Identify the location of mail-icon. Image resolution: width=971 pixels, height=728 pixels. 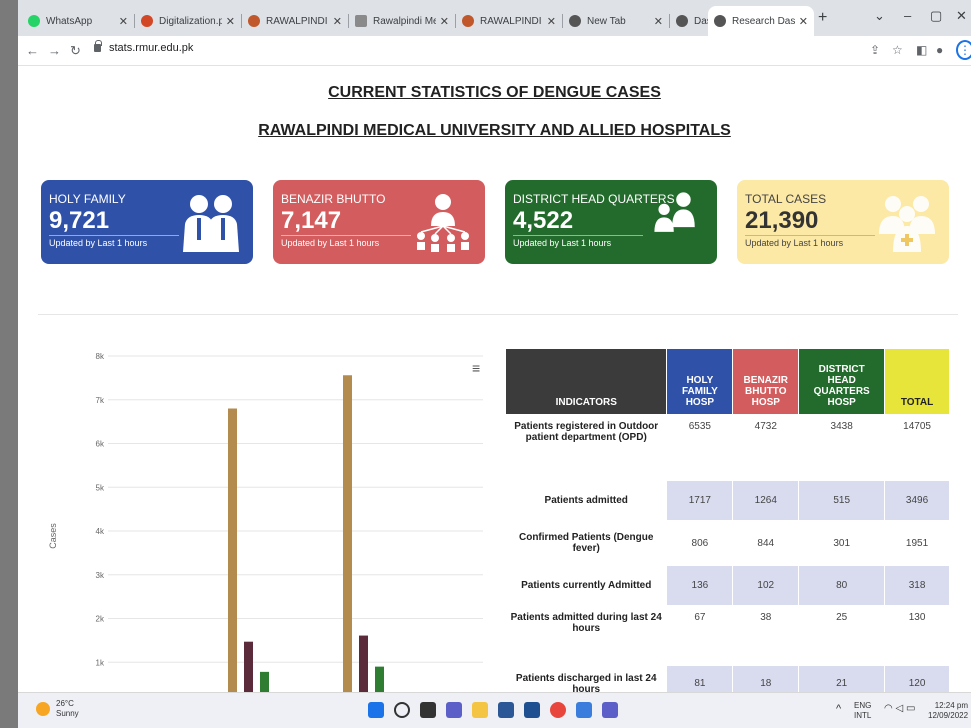
(532, 710).